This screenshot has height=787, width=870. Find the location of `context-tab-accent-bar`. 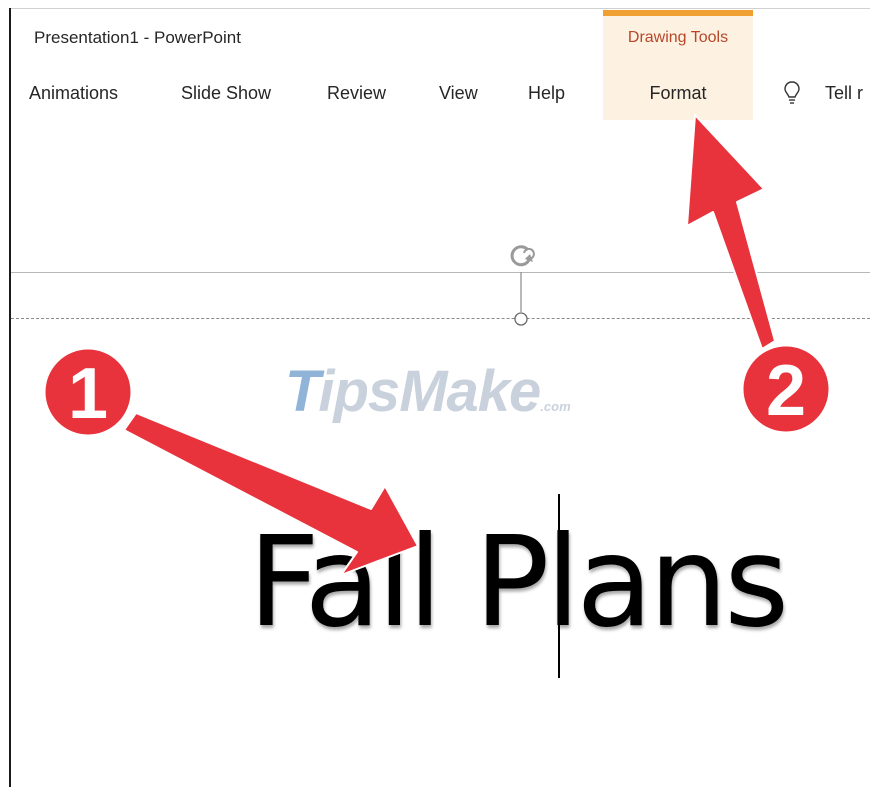

context-tab-accent-bar is located at coordinates (678, 13).